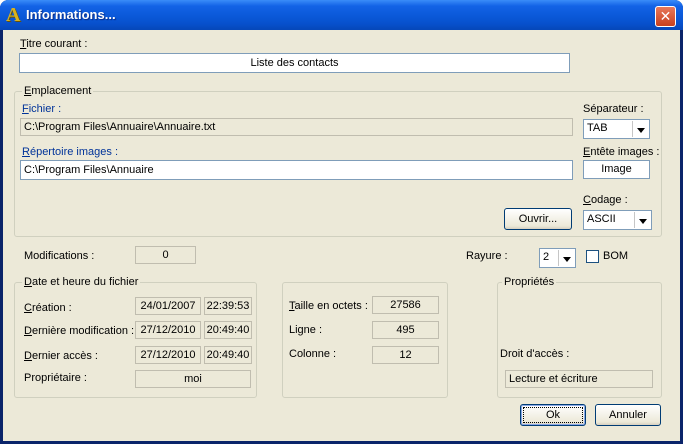 This screenshot has height=444, width=683. What do you see at coordinates (313, 354) in the screenshot?
I see `colonne-label: Colonne :` at bounding box center [313, 354].